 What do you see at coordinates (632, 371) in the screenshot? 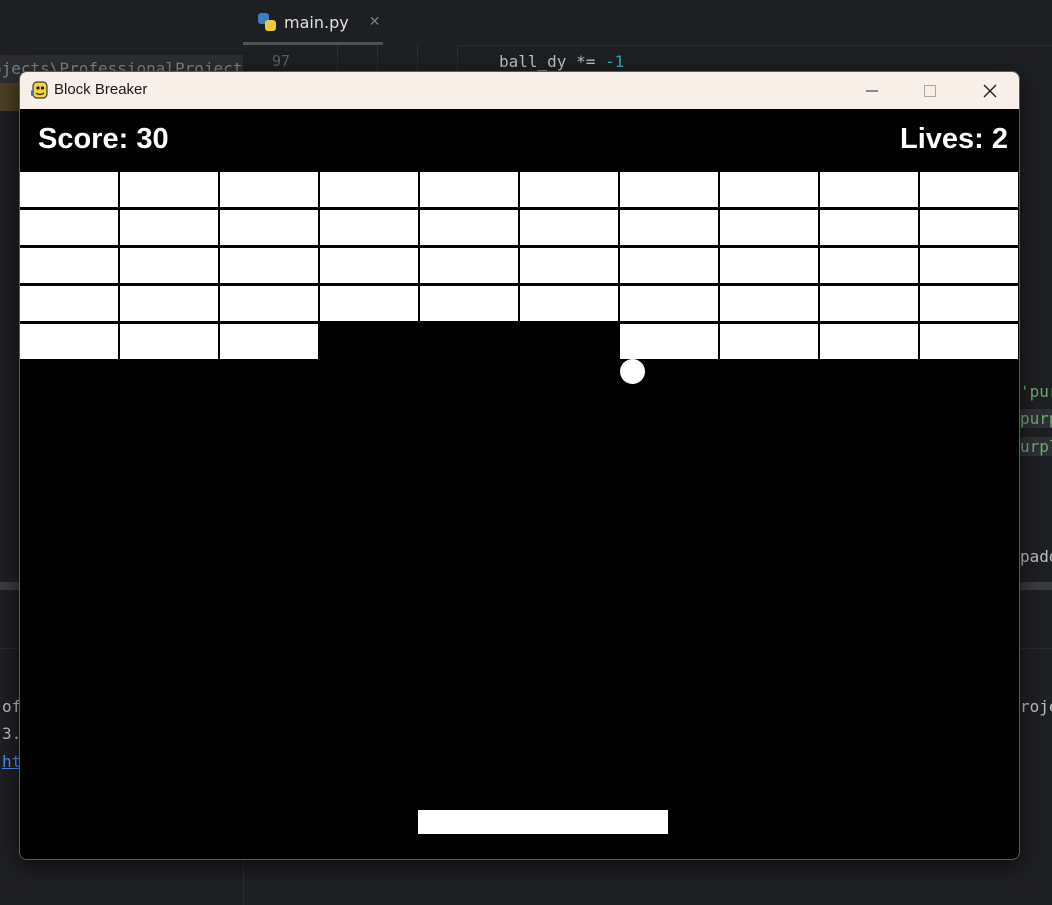
I see `ball` at bounding box center [632, 371].